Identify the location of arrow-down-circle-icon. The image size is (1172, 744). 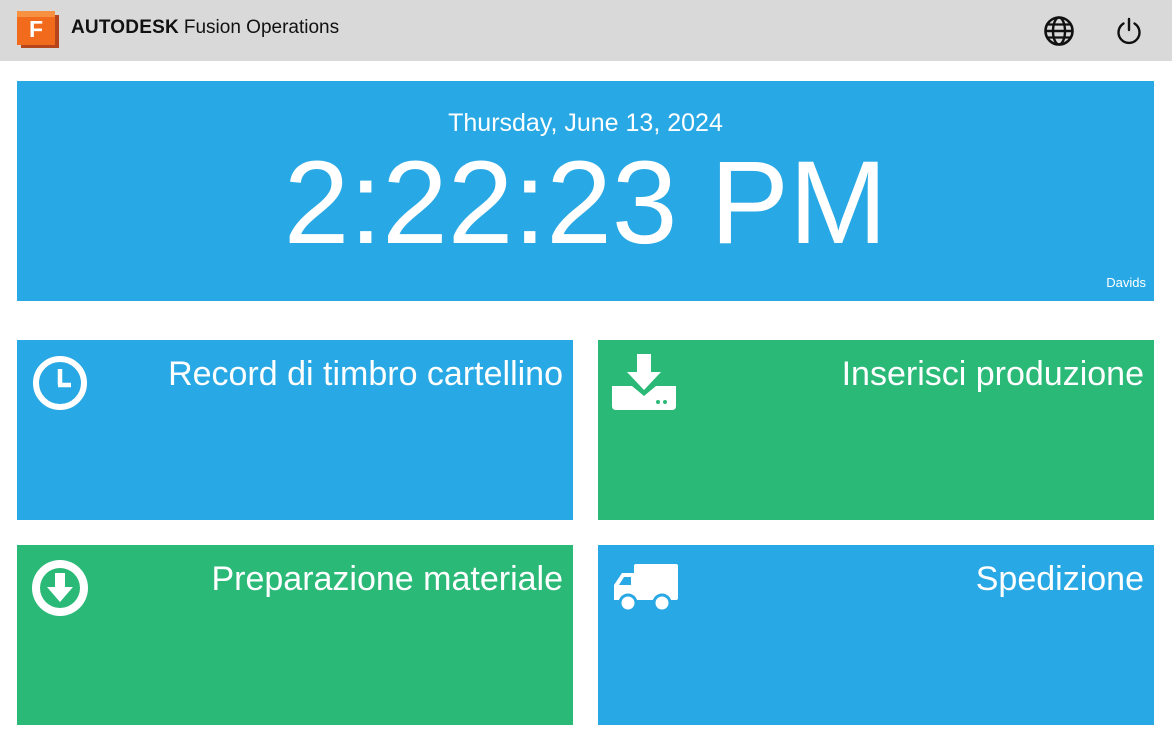
(60, 588).